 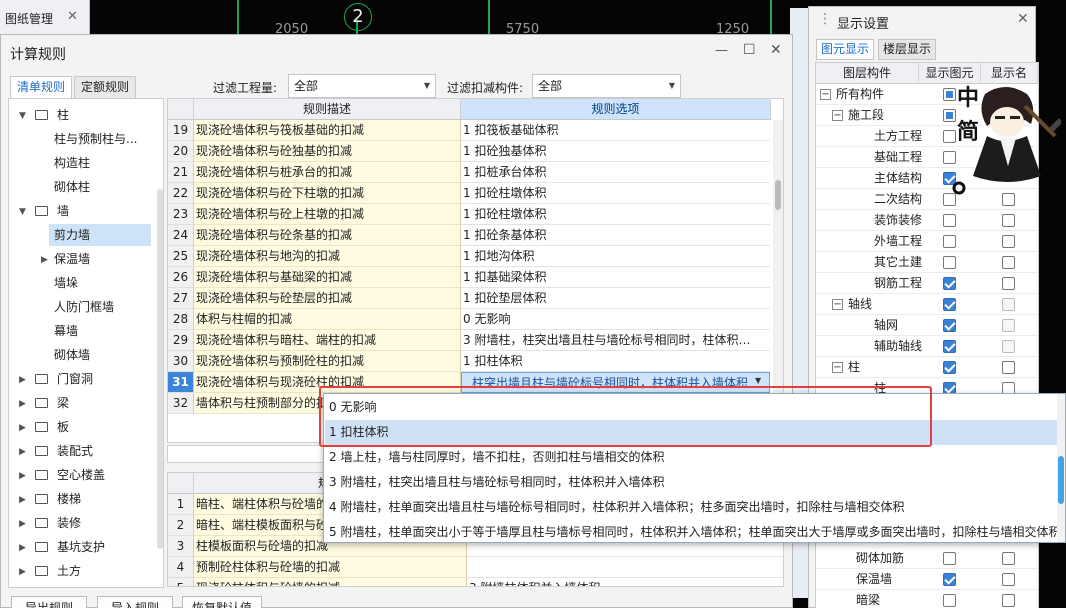 What do you see at coordinates (825, 19) in the screenshot?
I see `drag-handle-icon: ⋮` at bounding box center [825, 19].